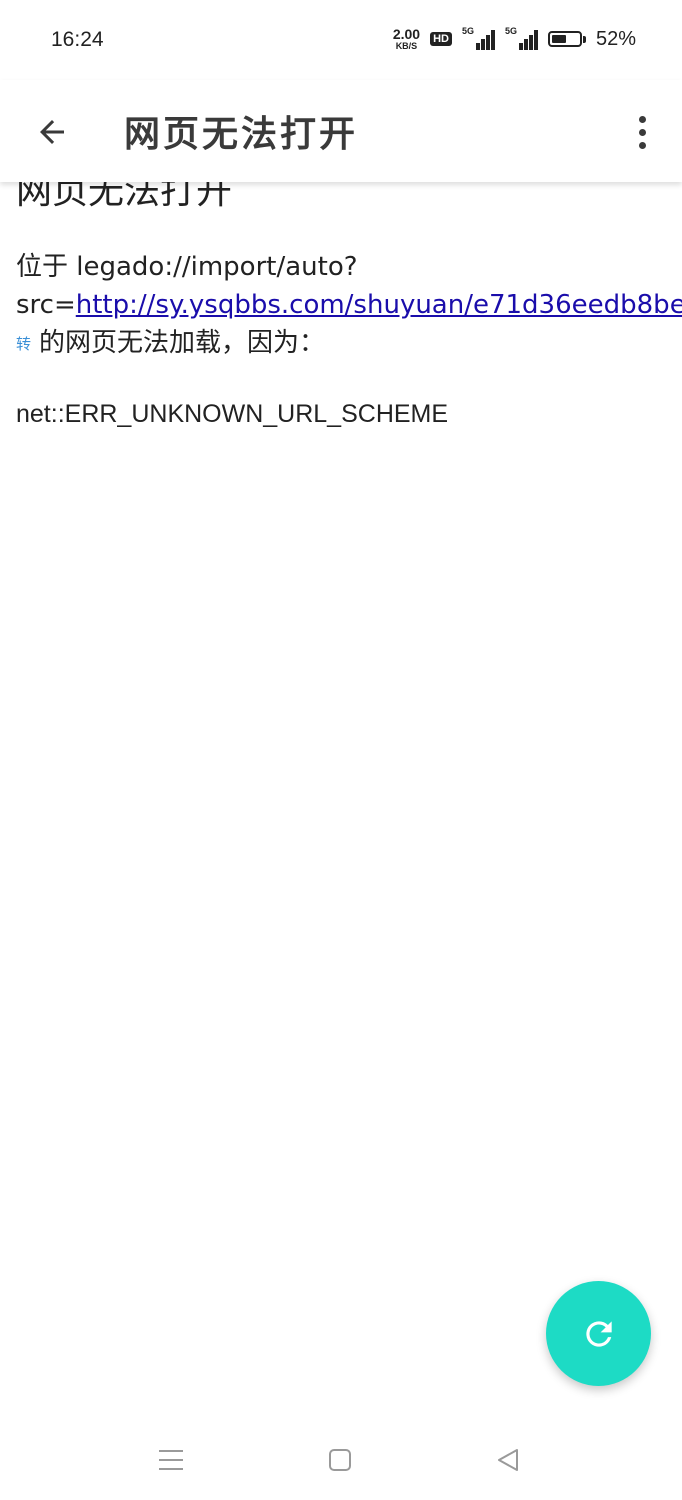  What do you see at coordinates (467, 31) in the screenshot?
I see `signal-1-tag: 5G` at bounding box center [467, 31].